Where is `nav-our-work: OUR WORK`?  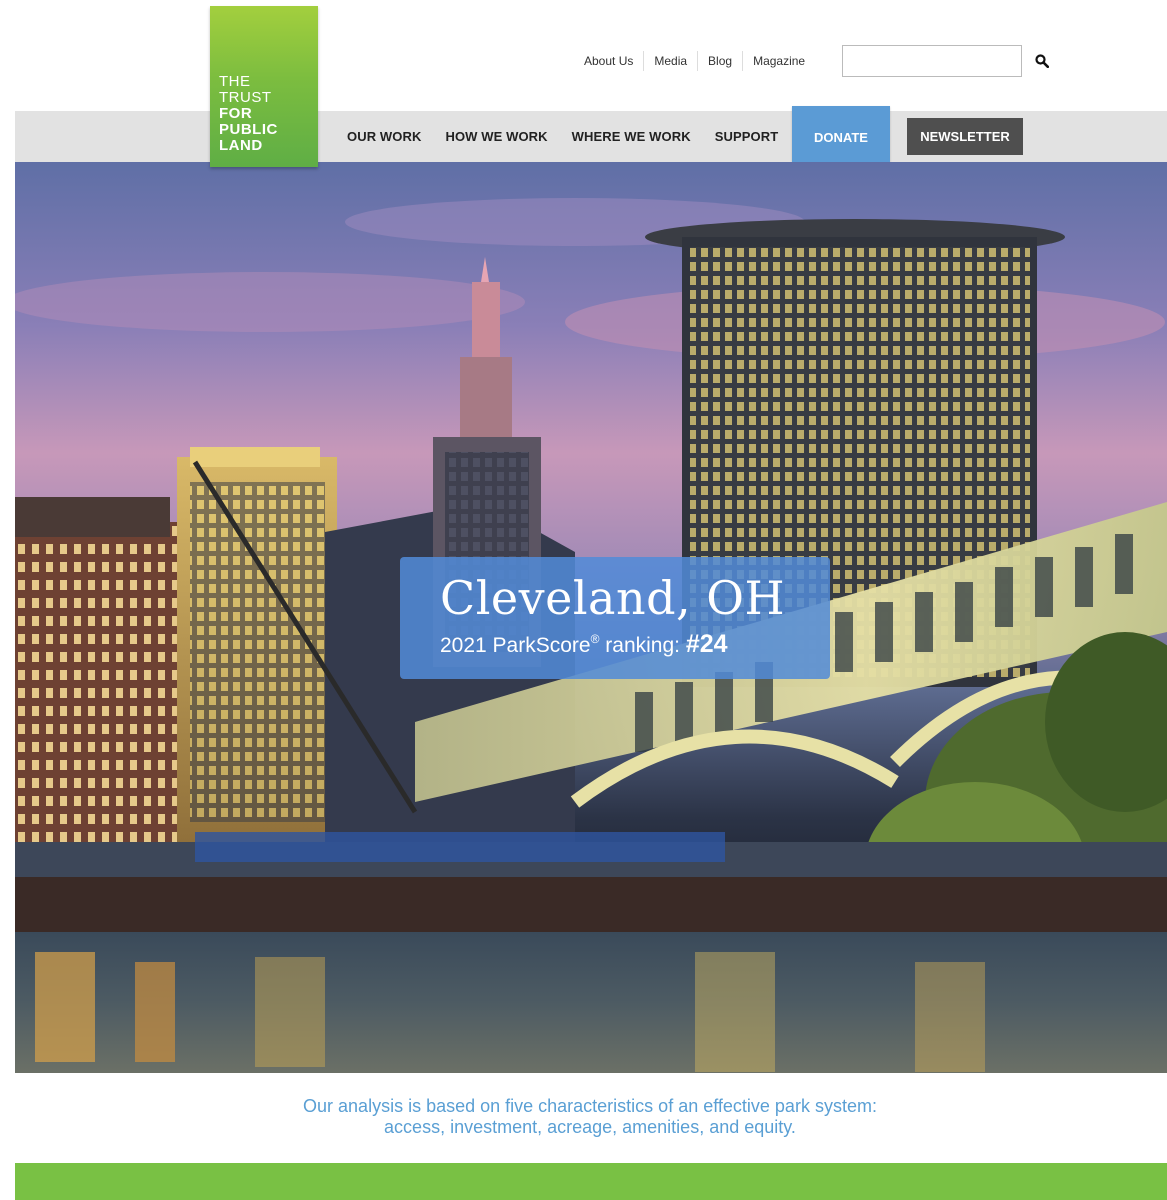
nav-our-work: OUR WORK is located at coordinates (384, 136).